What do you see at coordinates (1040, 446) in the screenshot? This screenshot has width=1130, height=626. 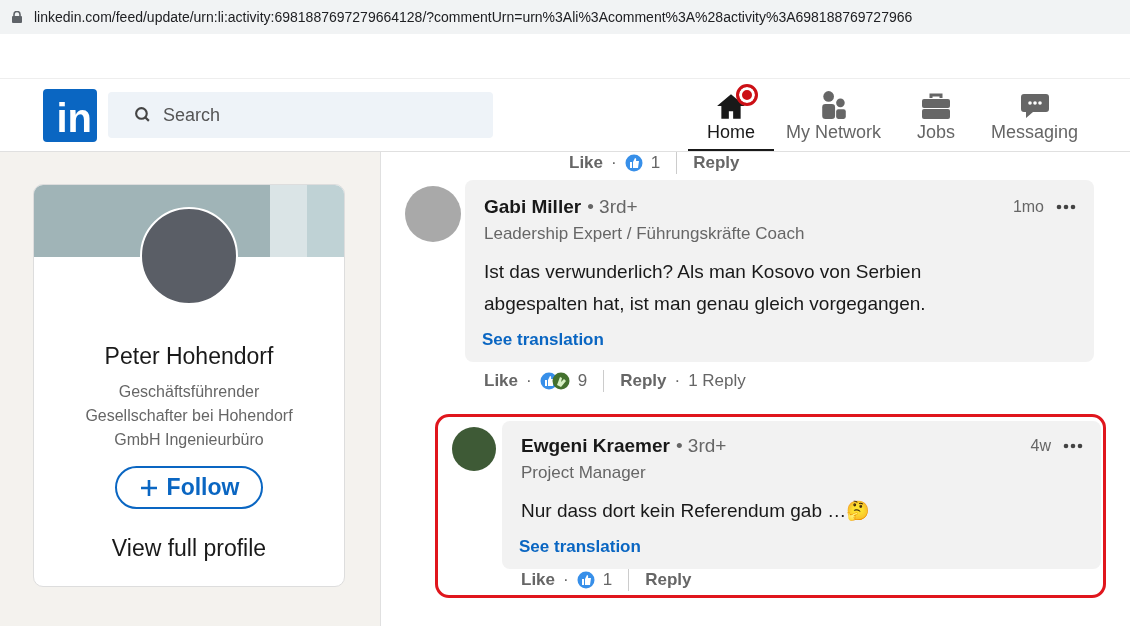 I see `comment-time: 4w` at bounding box center [1040, 446].